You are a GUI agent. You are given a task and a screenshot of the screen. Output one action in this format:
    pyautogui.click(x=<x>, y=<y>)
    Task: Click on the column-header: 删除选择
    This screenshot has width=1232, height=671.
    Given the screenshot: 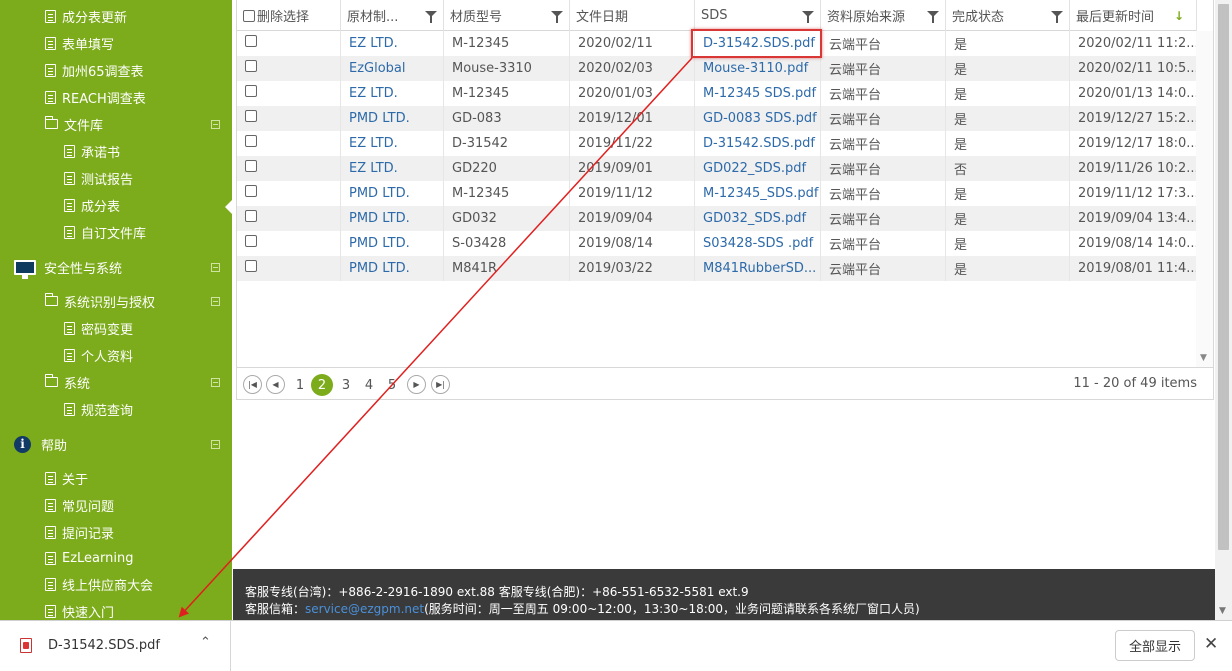 What is the action you would take?
    pyautogui.click(x=289, y=15)
    